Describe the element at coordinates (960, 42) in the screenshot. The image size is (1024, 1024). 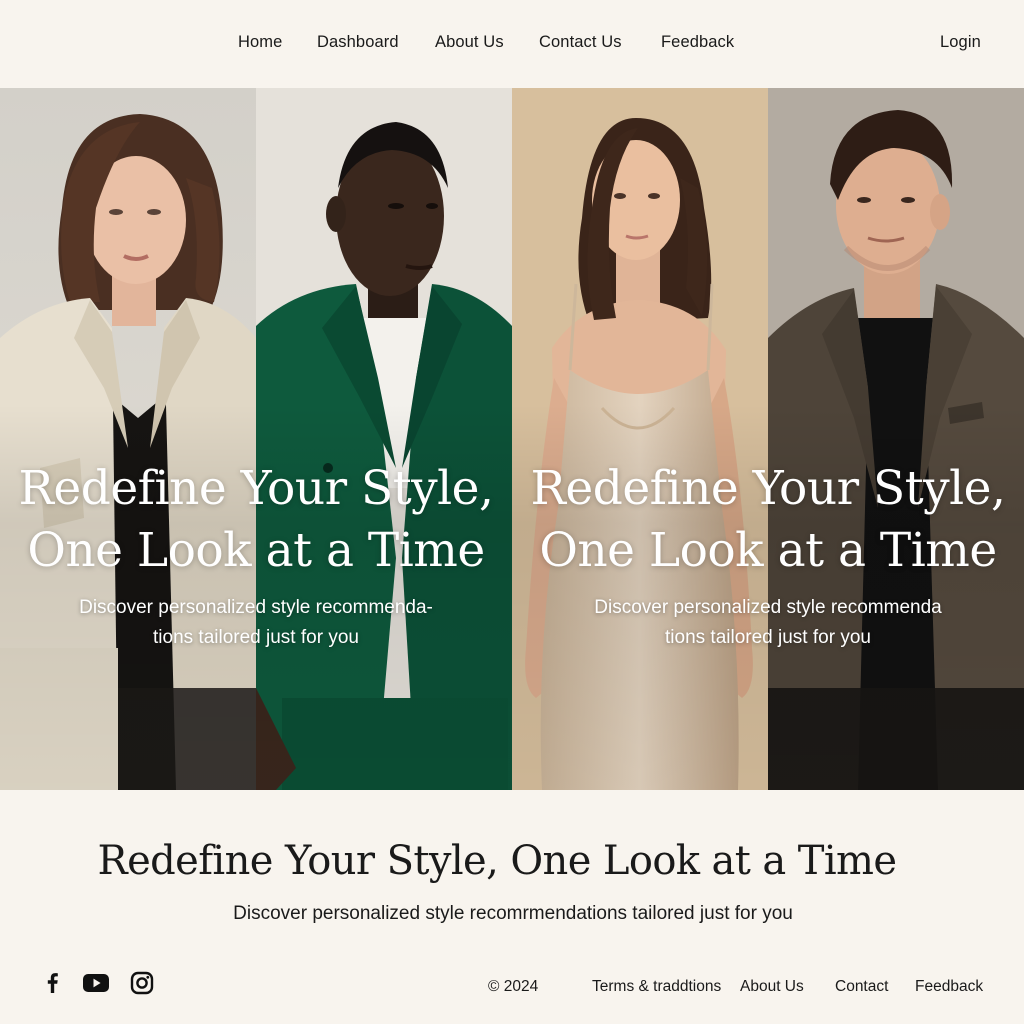
I see `login-link: Login` at that location.